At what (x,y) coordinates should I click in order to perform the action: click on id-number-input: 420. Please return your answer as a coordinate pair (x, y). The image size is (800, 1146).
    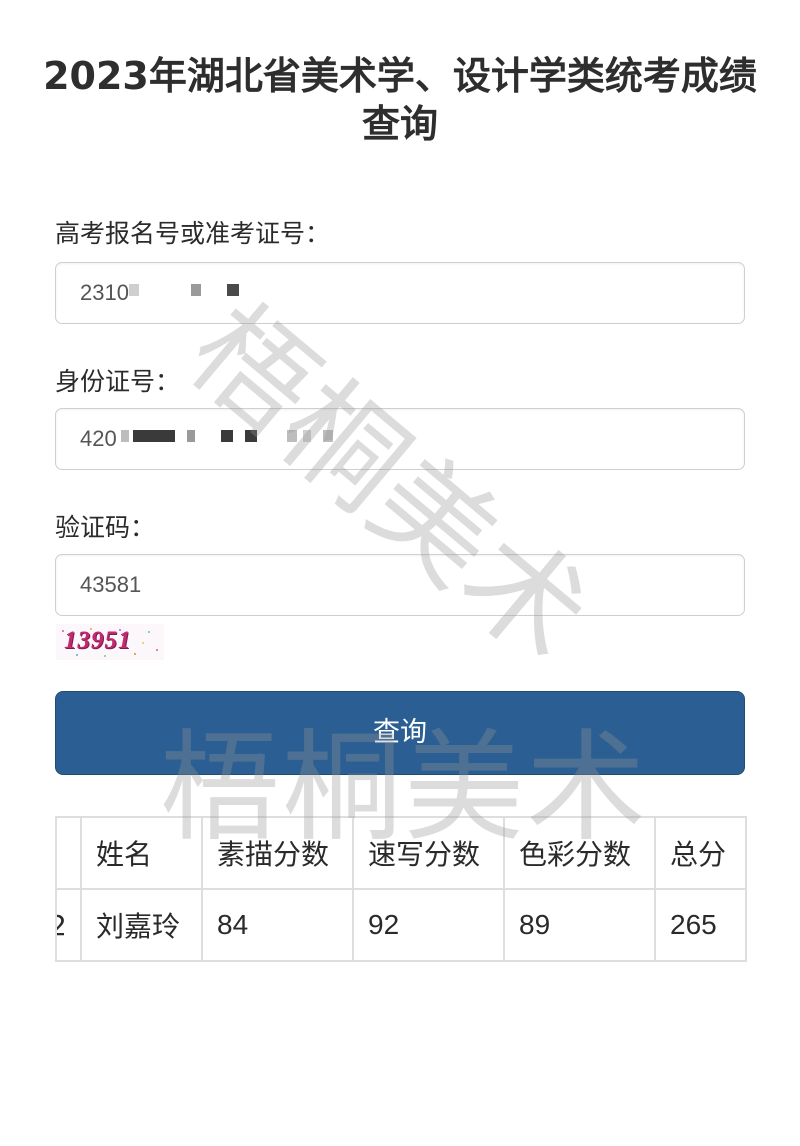
    Looking at the image, I should click on (400, 439).